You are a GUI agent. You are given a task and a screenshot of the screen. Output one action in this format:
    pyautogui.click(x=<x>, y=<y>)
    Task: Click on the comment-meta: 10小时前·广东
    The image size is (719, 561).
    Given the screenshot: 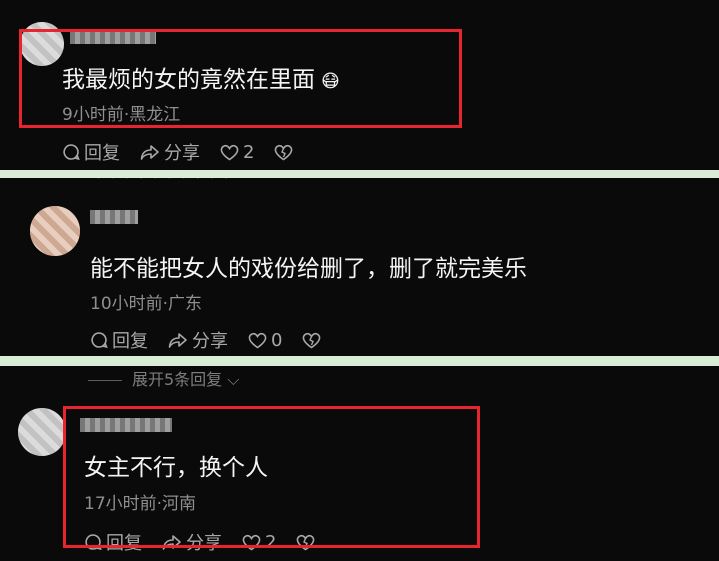 What is the action you would take?
    pyautogui.click(x=146, y=304)
    